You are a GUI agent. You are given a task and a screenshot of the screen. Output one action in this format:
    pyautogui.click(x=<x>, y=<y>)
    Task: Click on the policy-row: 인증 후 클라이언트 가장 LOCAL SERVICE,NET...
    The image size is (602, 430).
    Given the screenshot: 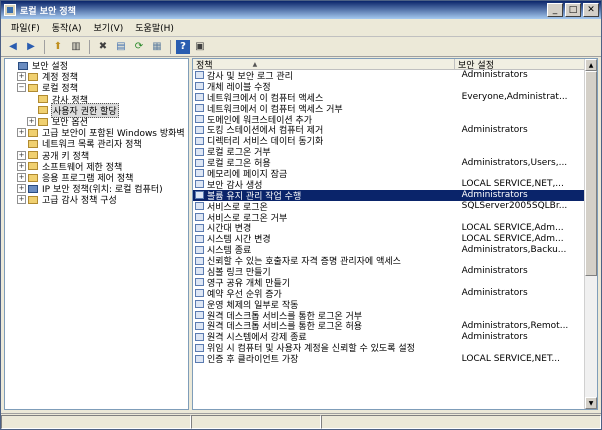 What is the action you would take?
    pyautogui.click(x=389, y=359)
    